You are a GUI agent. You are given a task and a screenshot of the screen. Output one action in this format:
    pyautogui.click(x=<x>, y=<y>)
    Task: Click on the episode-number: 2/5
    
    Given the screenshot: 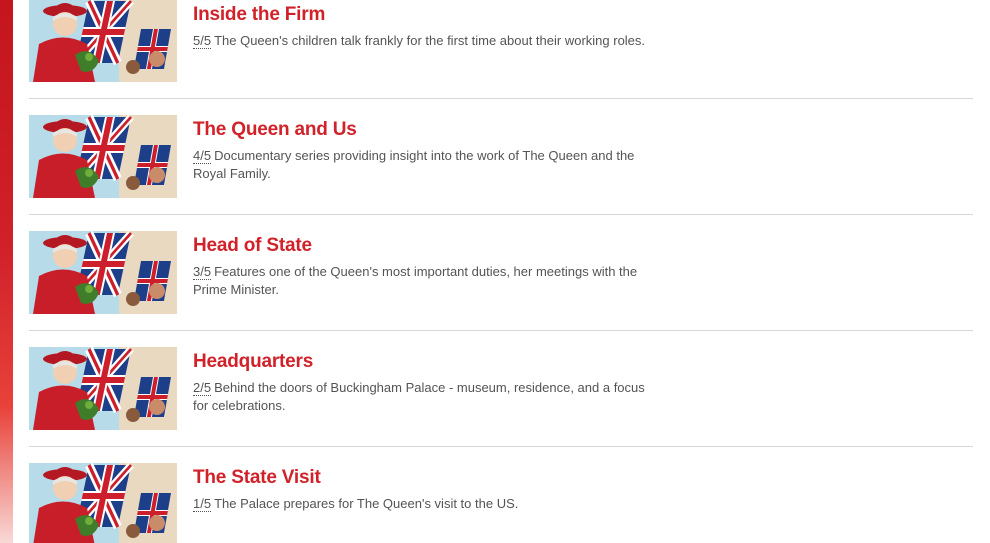 What is the action you would take?
    pyautogui.click(x=202, y=388)
    